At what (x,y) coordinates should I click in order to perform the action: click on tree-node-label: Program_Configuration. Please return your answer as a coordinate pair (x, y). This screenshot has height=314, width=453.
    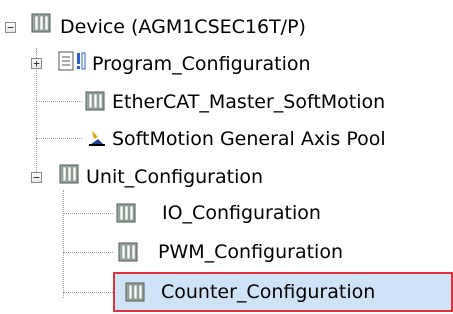
    Looking at the image, I should click on (201, 64).